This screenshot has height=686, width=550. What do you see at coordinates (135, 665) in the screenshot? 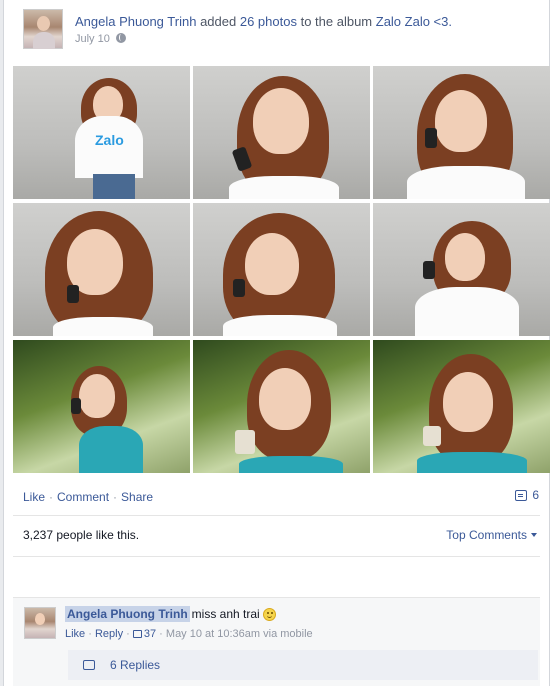
I see `replies-label: 6 Replies` at bounding box center [135, 665].